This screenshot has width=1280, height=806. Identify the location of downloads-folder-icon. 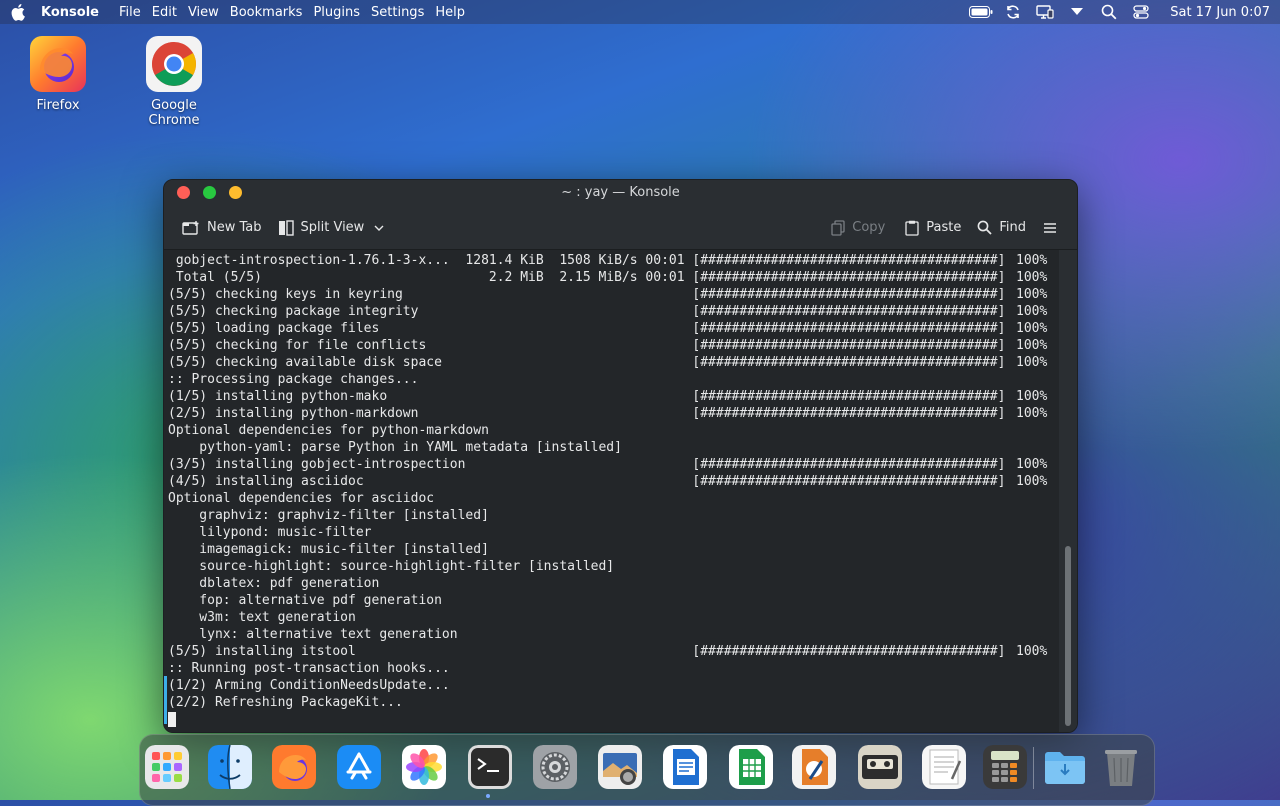
(1065, 767).